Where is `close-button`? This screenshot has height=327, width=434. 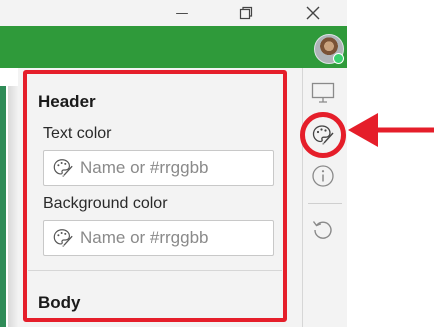
close-button is located at coordinates (313, 13).